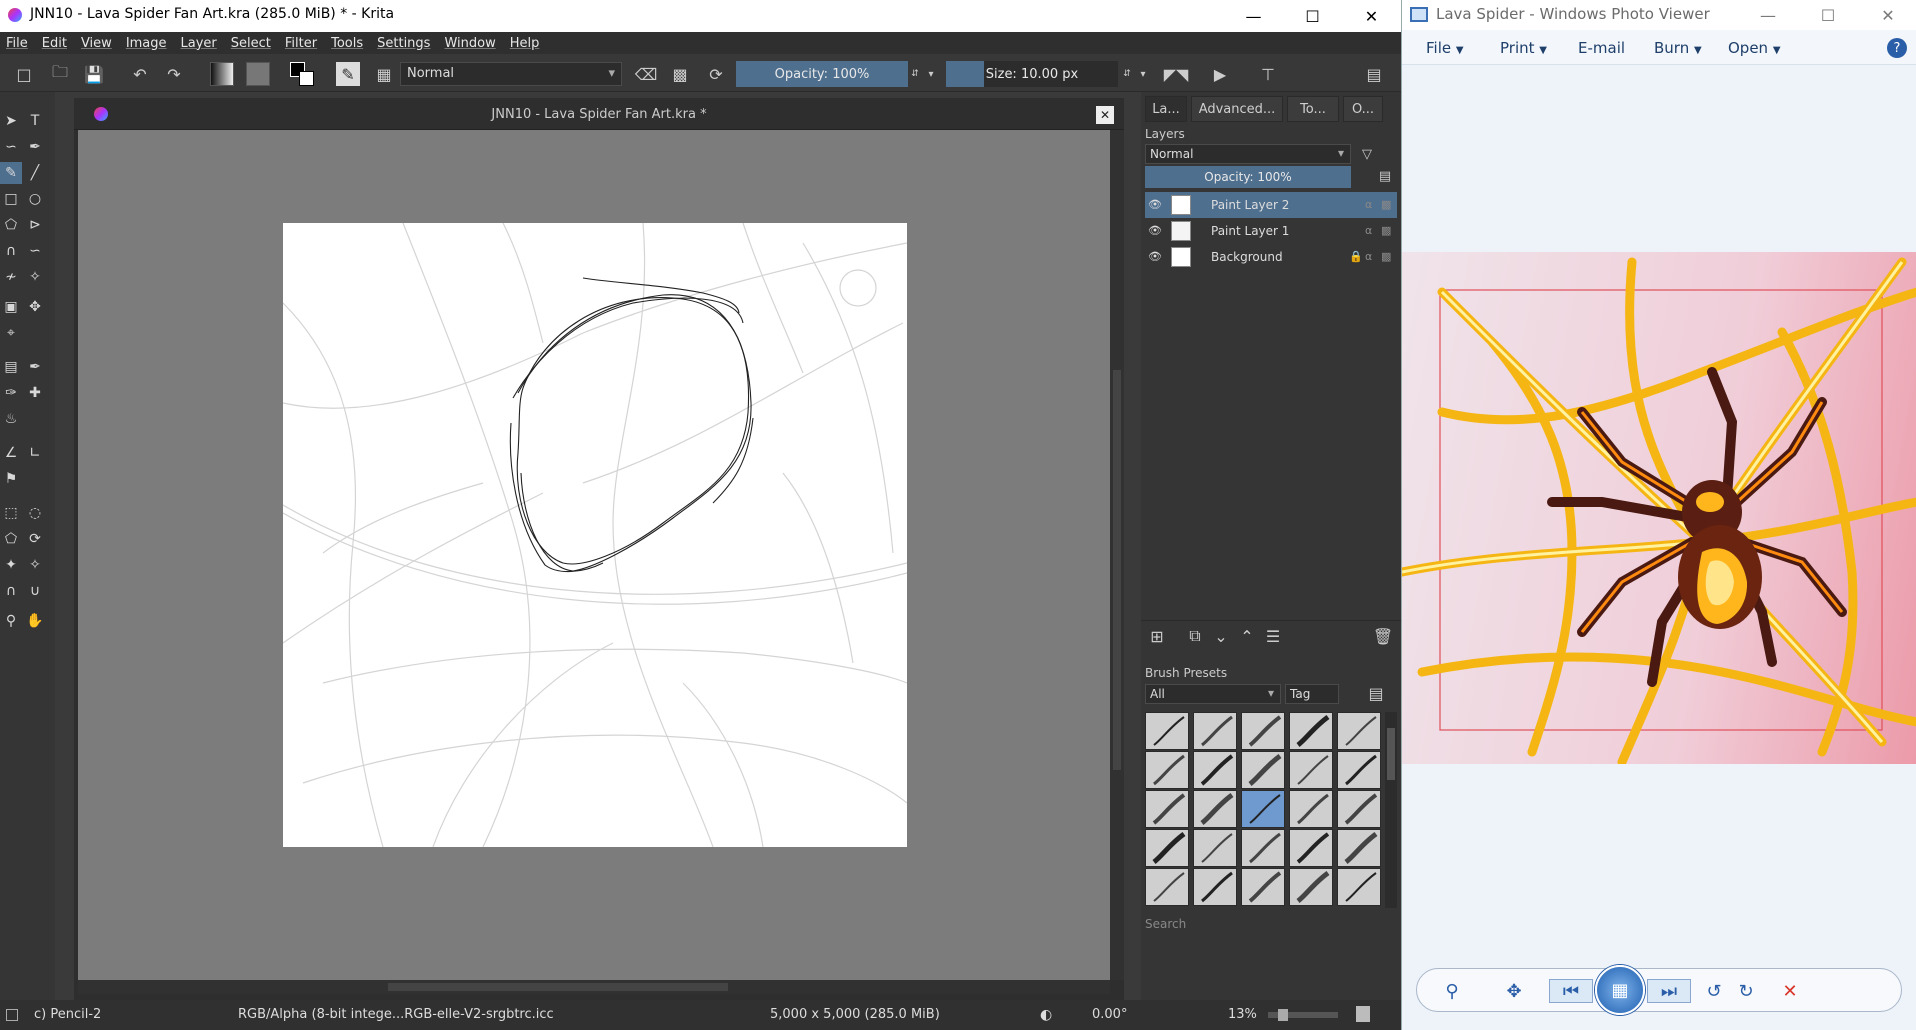  Describe the element at coordinates (11, 621) in the screenshot. I see `zoom-tool-icon: ⚲` at that location.